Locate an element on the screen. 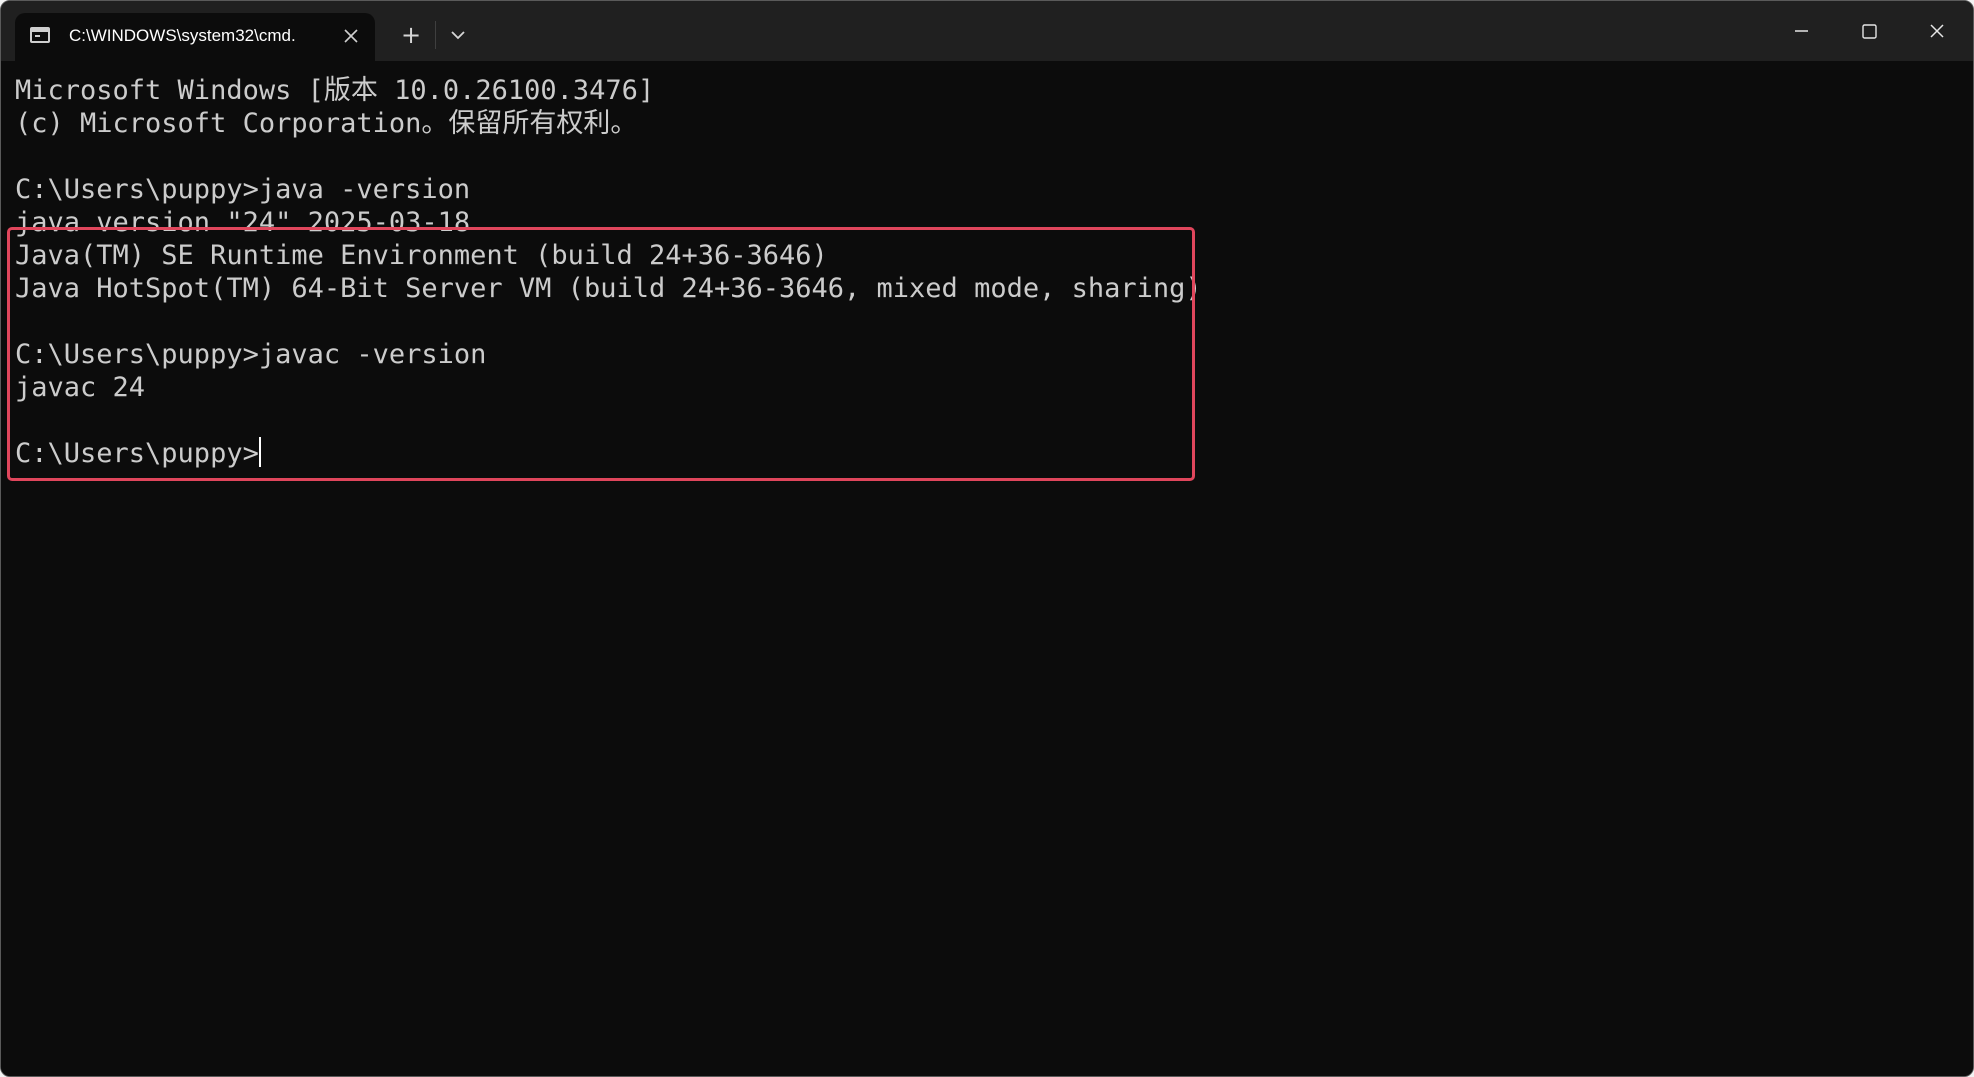 This screenshot has height=1077, width=1974. maximize-icon is located at coordinates (1869, 31).